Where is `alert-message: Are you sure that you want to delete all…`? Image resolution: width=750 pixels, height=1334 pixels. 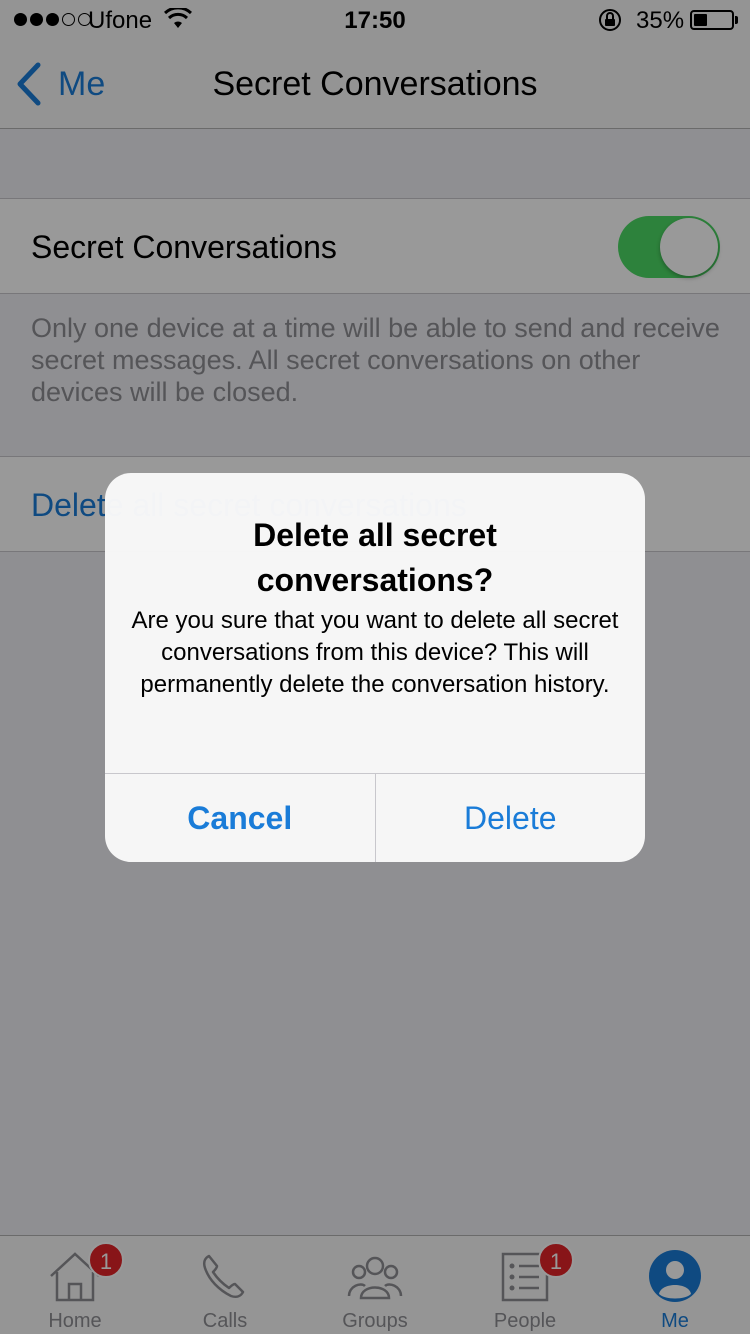 alert-message: Are you sure that you want to delete all… is located at coordinates (375, 652).